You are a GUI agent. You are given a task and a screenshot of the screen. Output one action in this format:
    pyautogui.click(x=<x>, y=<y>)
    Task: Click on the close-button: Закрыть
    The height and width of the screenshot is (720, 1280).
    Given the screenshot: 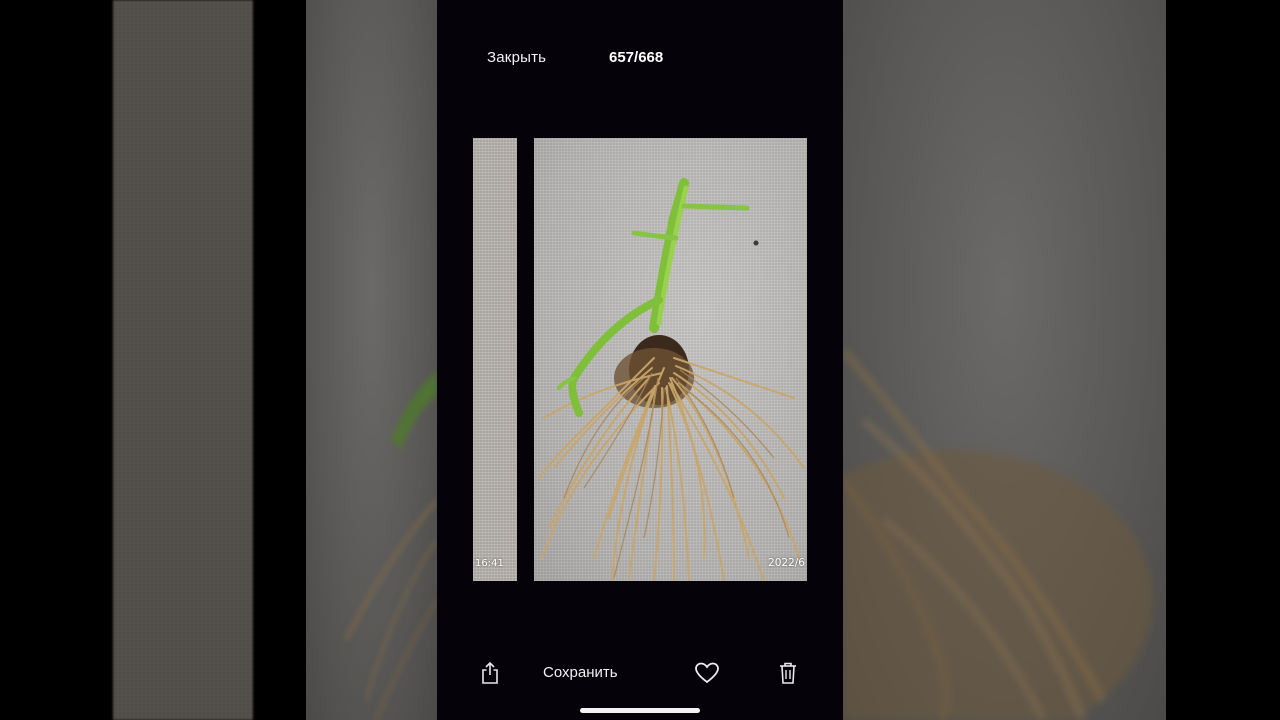 What is the action you would take?
    pyautogui.click(x=516, y=57)
    